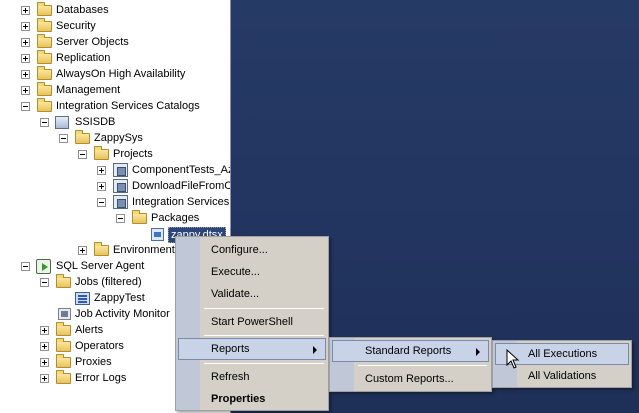  I want to click on tree-node-label: Databases, so click(82, 10).